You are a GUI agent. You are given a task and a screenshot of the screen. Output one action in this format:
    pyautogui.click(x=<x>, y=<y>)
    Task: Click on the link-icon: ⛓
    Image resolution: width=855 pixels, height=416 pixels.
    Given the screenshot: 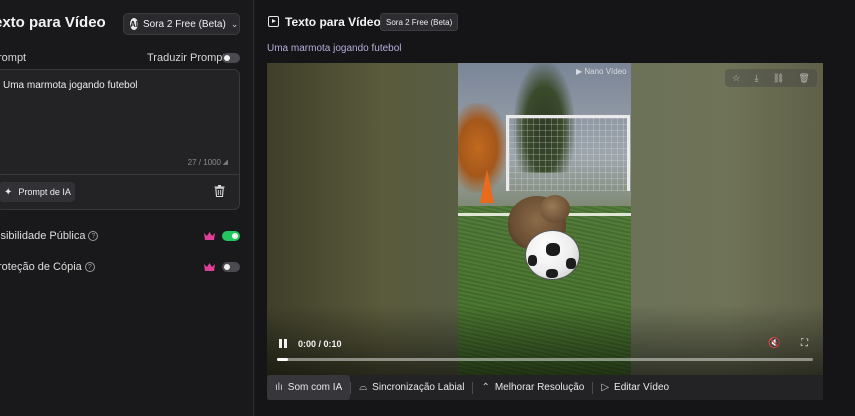 What is the action you would take?
    pyautogui.click(x=778, y=78)
    